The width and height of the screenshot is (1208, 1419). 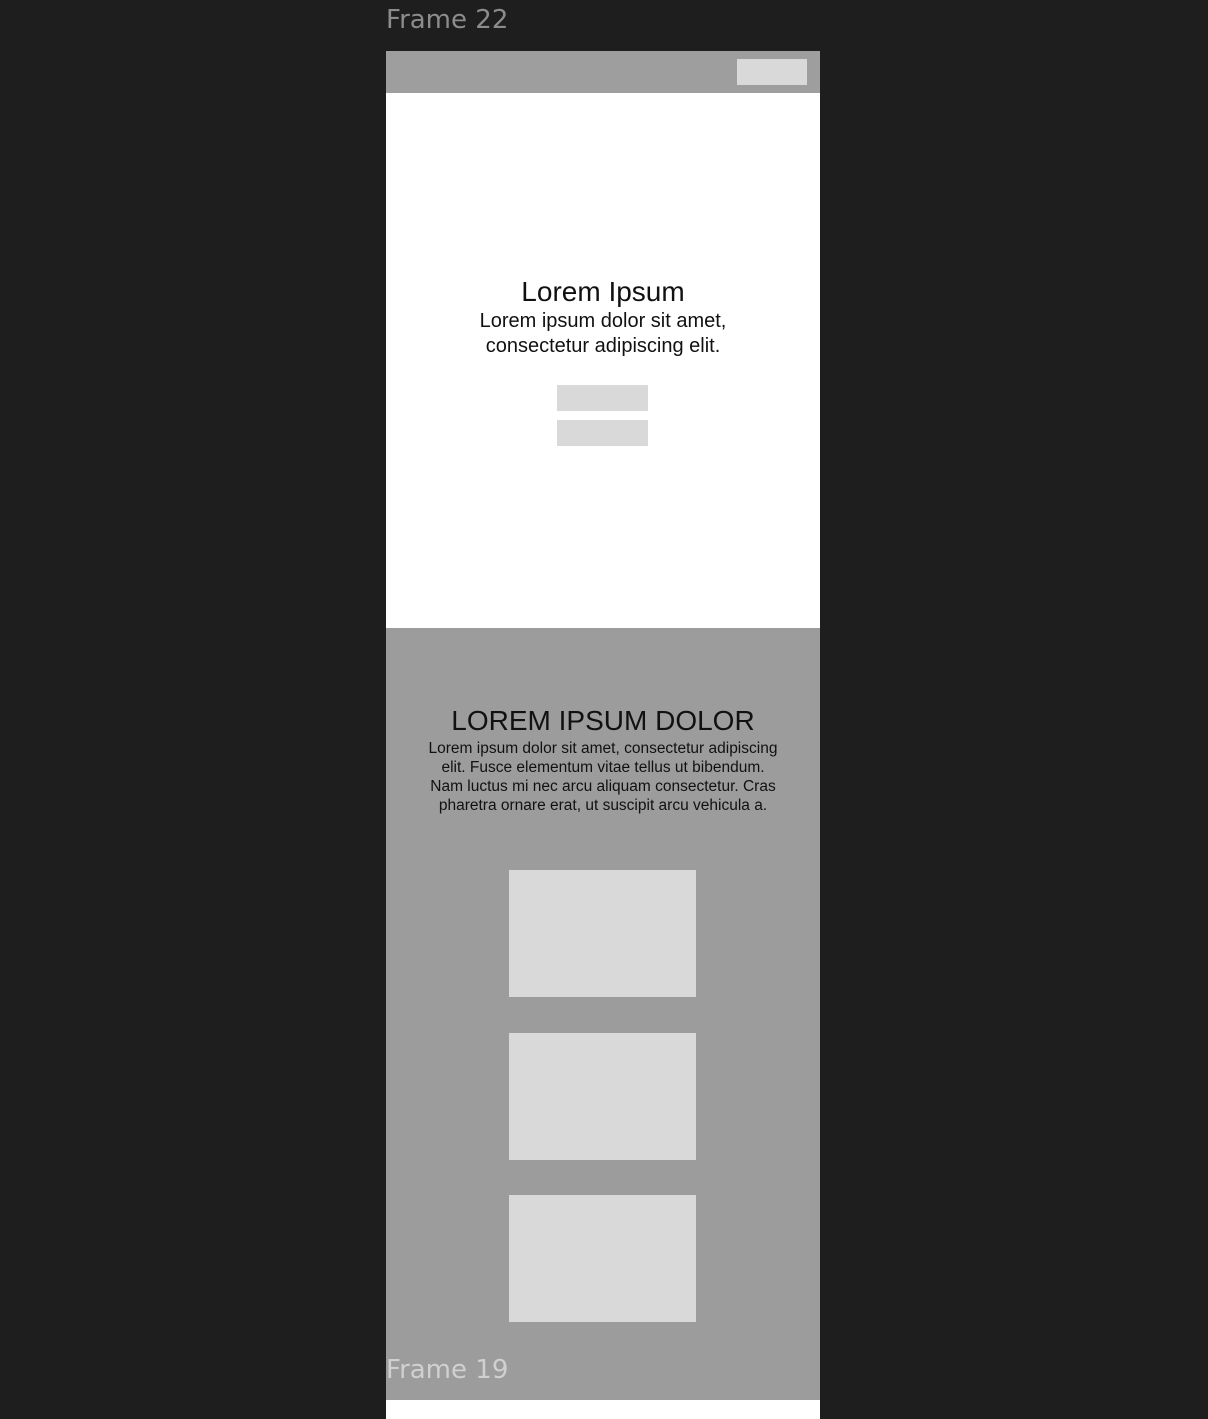 I want to click on section-title: LOREM IPSUM DOLOR, so click(x=603, y=720).